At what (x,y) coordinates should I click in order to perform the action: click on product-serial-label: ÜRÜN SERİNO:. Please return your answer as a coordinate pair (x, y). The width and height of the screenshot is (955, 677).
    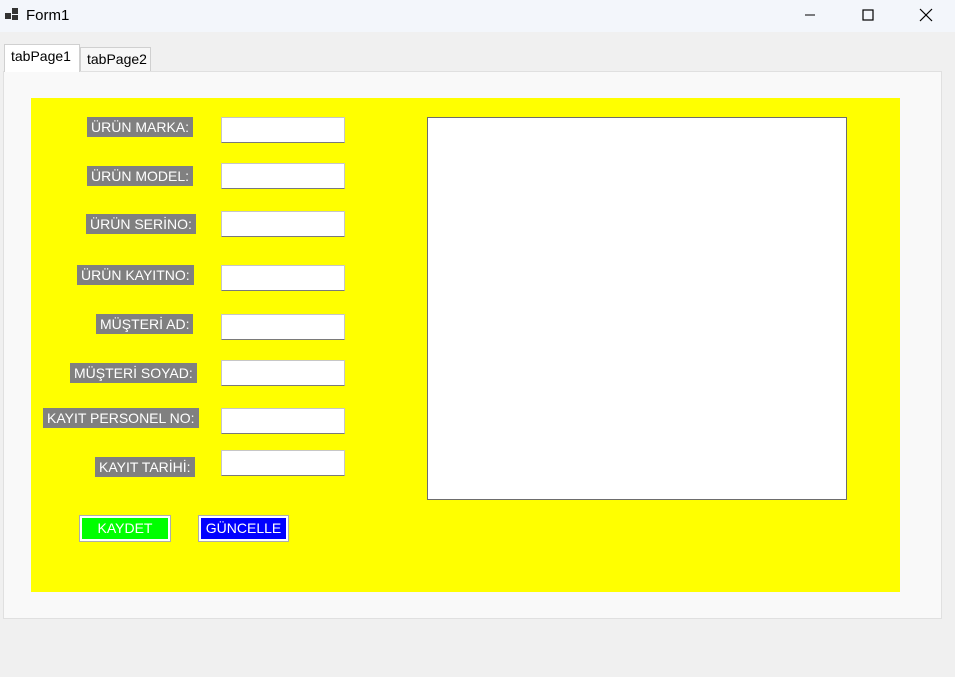
    Looking at the image, I should click on (141, 224).